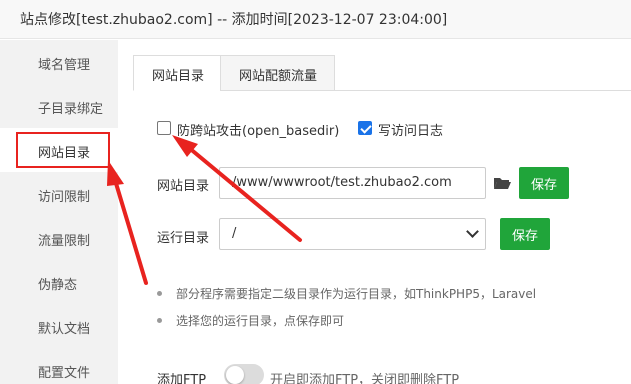  Describe the element at coordinates (278, 76) in the screenshot. I see `tab-label: 网站配额流量` at that location.